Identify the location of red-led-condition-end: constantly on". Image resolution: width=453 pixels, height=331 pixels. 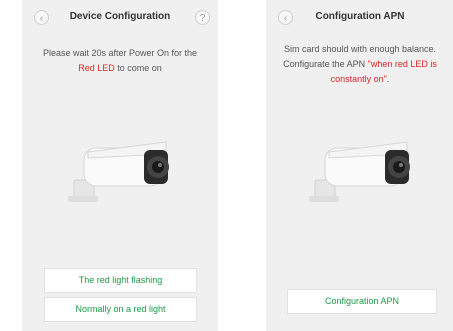
(358, 79).